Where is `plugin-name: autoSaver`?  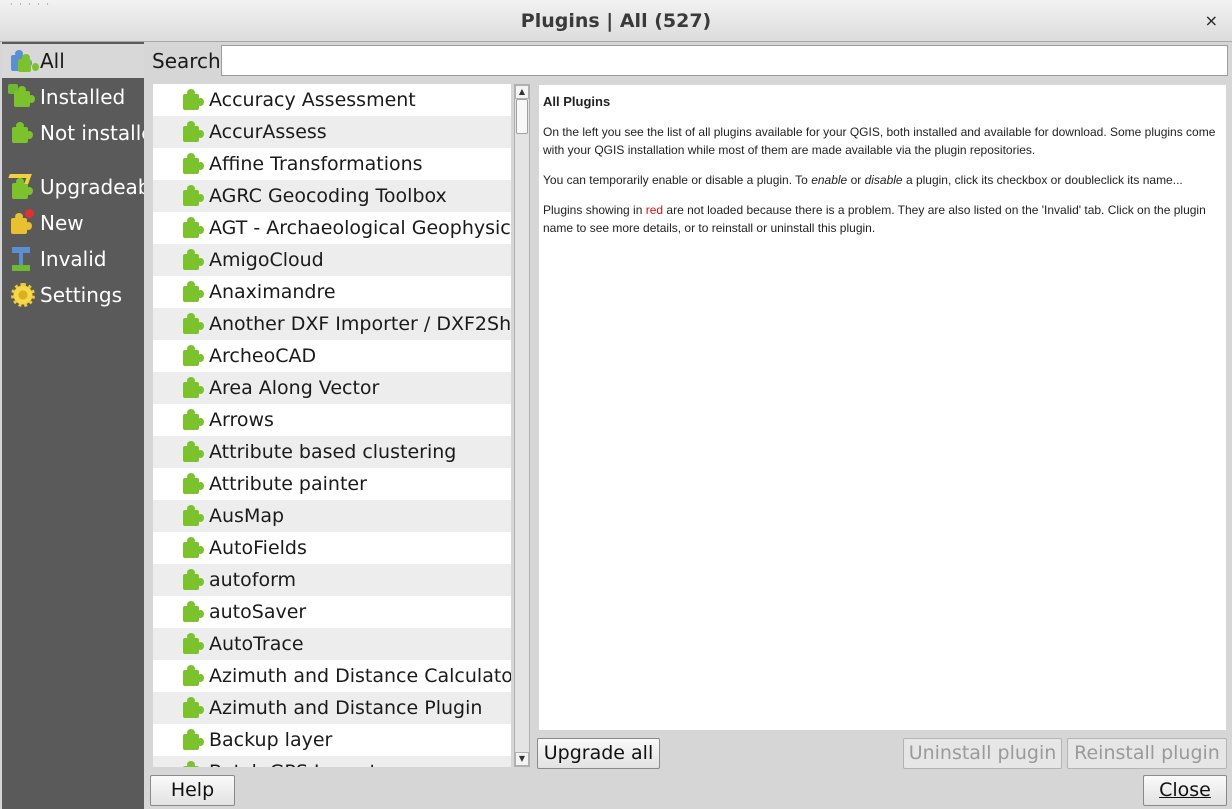 plugin-name: autoSaver is located at coordinates (258, 612).